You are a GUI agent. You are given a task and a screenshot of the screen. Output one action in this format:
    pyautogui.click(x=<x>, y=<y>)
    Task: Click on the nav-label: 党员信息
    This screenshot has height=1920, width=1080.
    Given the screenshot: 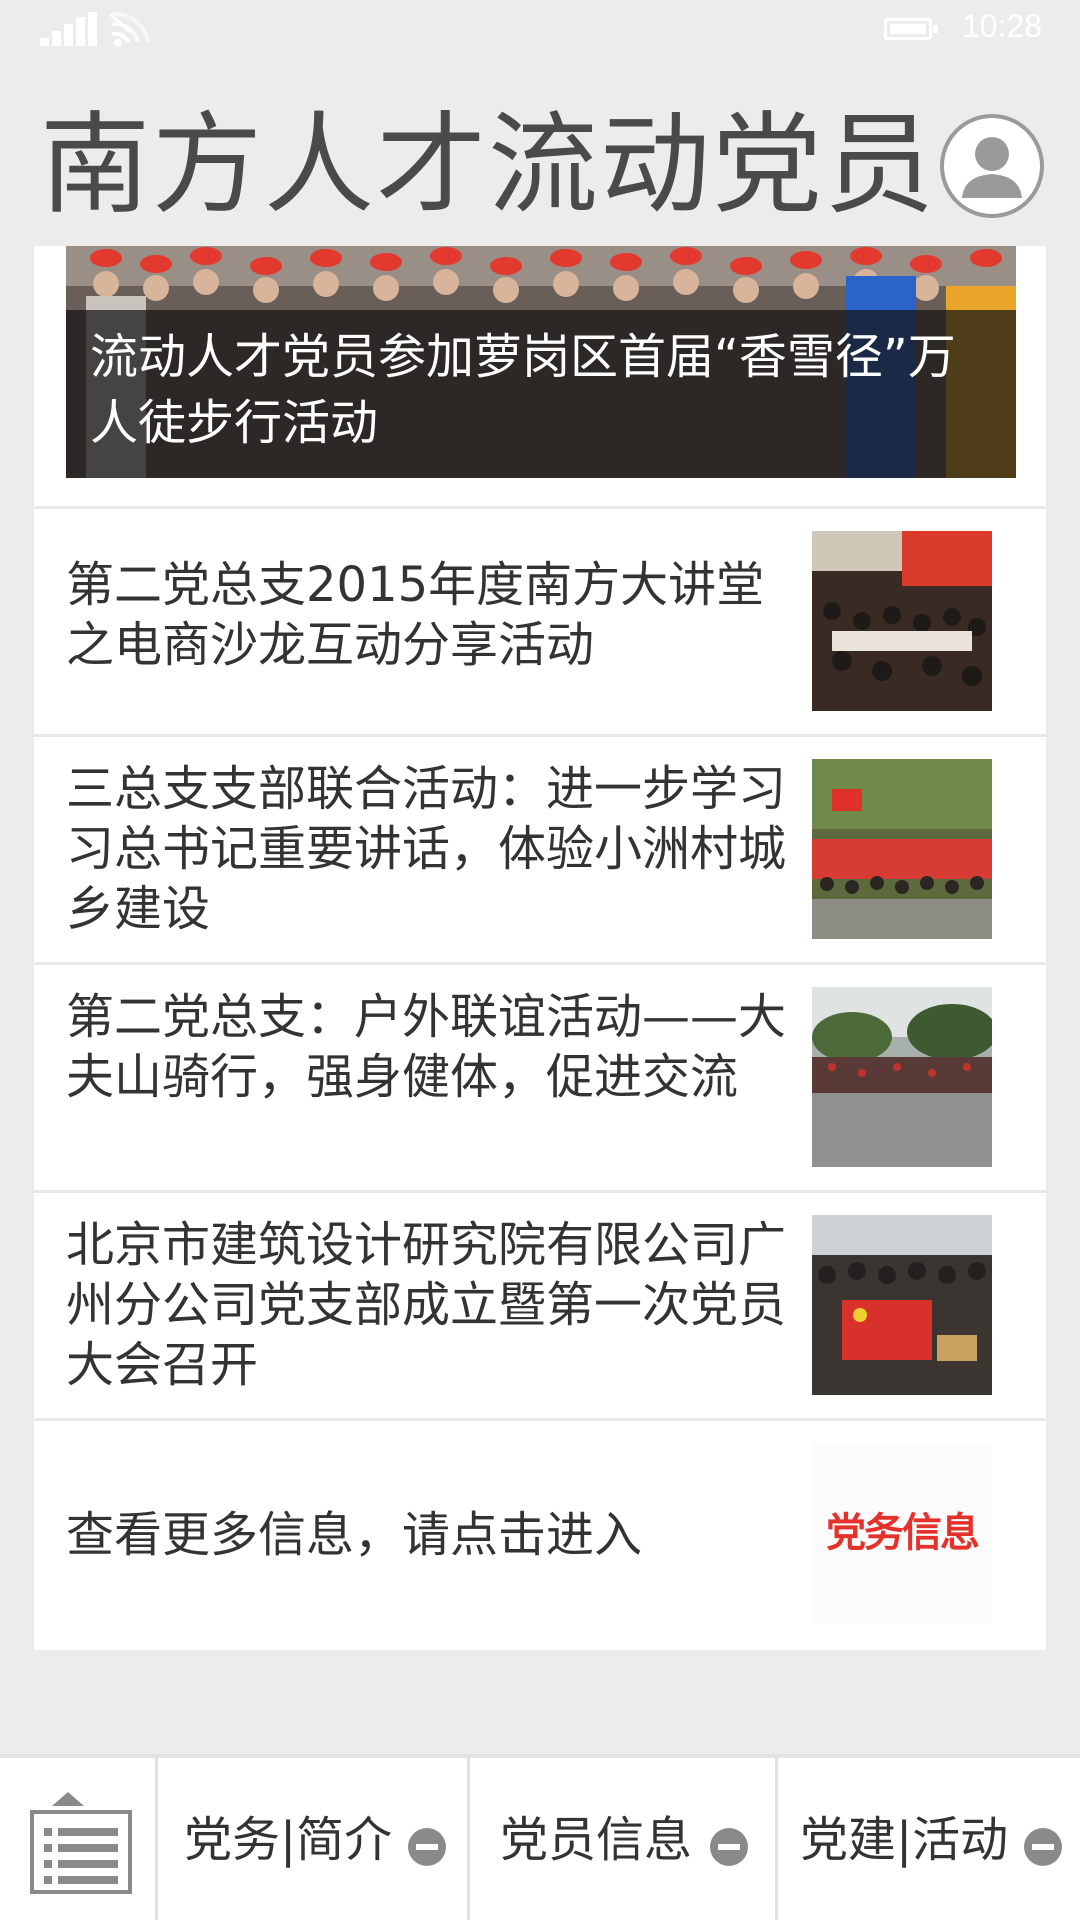 What is the action you would take?
    pyautogui.click(x=596, y=1840)
    